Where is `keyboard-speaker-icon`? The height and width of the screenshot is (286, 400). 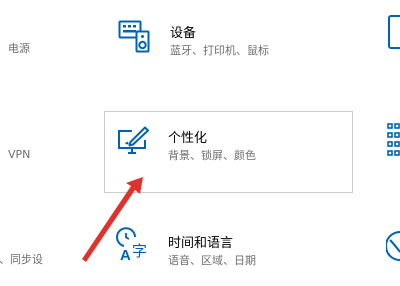 keyboard-speaker-icon is located at coordinates (134, 36).